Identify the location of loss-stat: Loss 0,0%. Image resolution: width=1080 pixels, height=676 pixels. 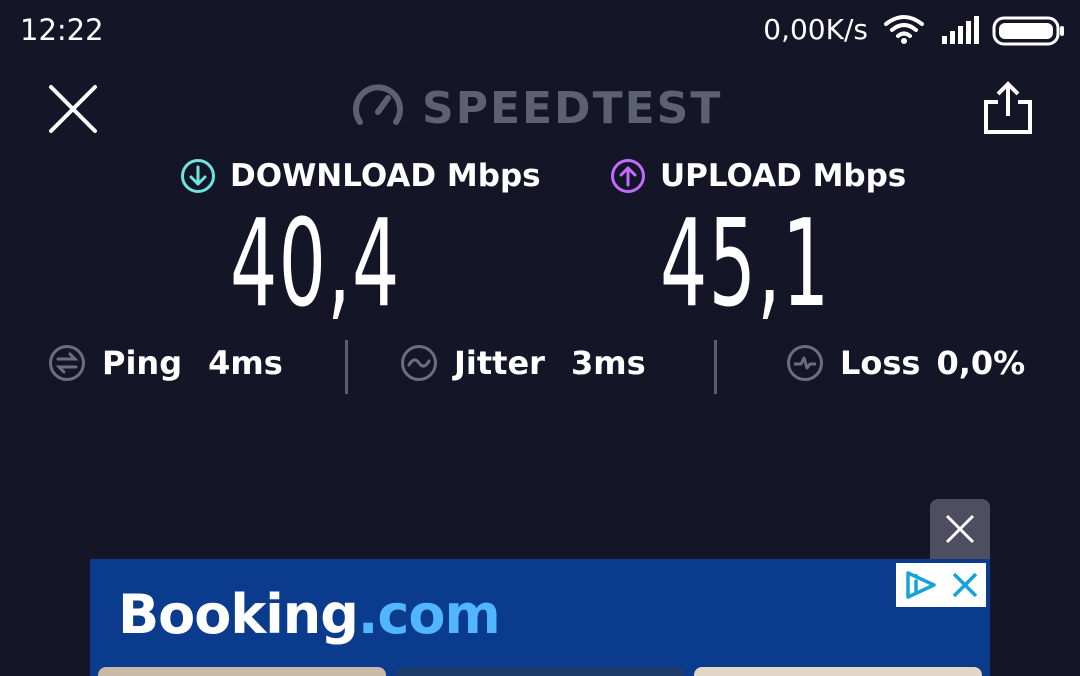
(905, 363).